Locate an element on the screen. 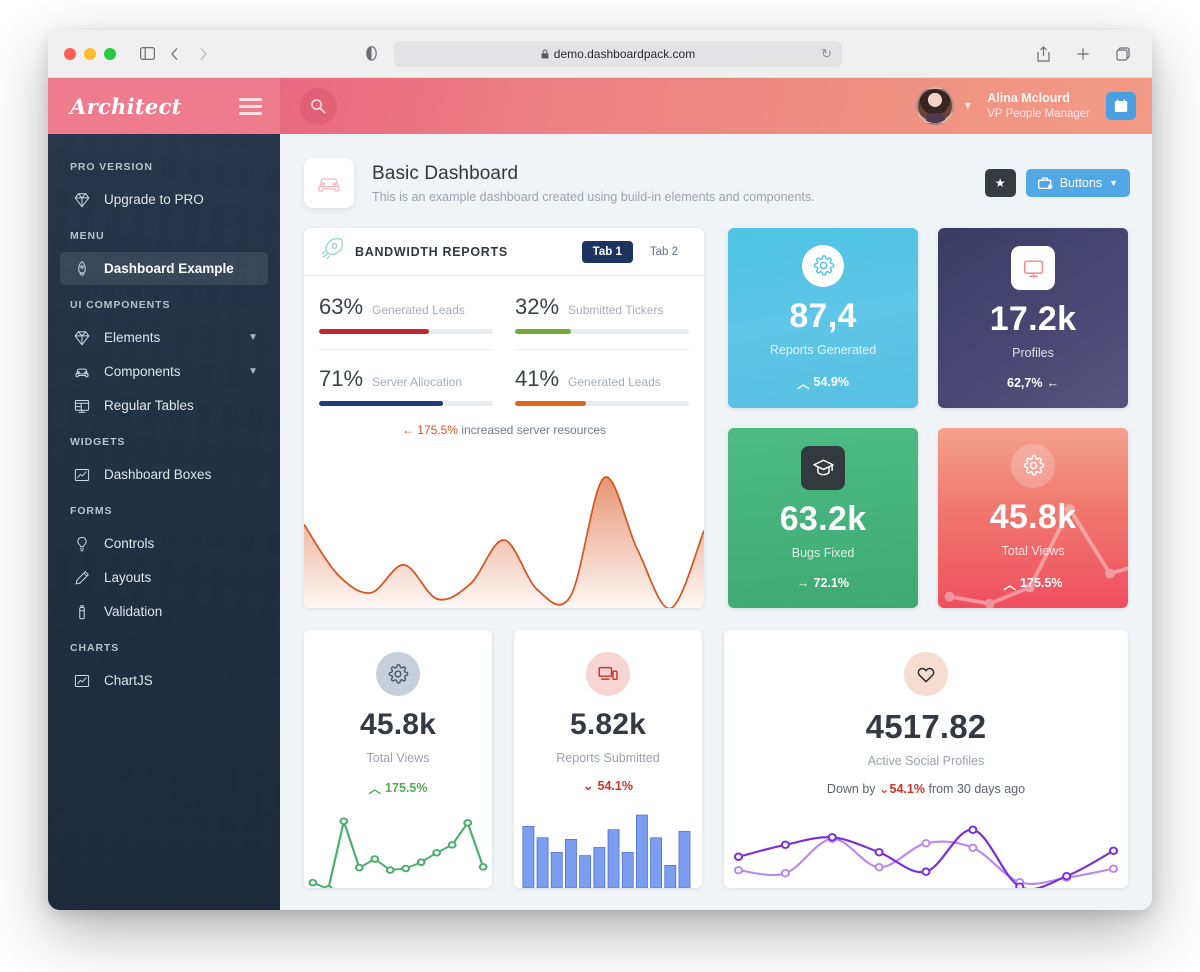 Image resolution: width=1200 pixels, height=972 pixels. tab-overview-icon is located at coordinates (1123, 54).